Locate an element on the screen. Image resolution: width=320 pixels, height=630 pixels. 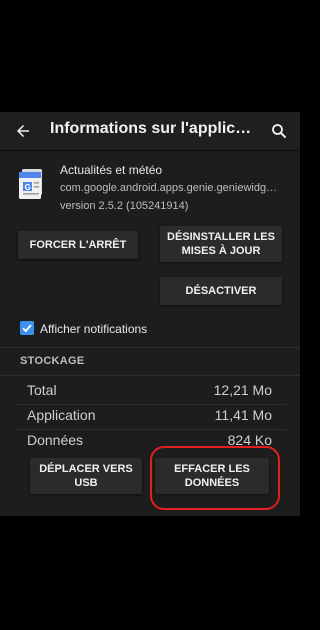
app-name: Actualités et météo is located at coordinates (111, 170).